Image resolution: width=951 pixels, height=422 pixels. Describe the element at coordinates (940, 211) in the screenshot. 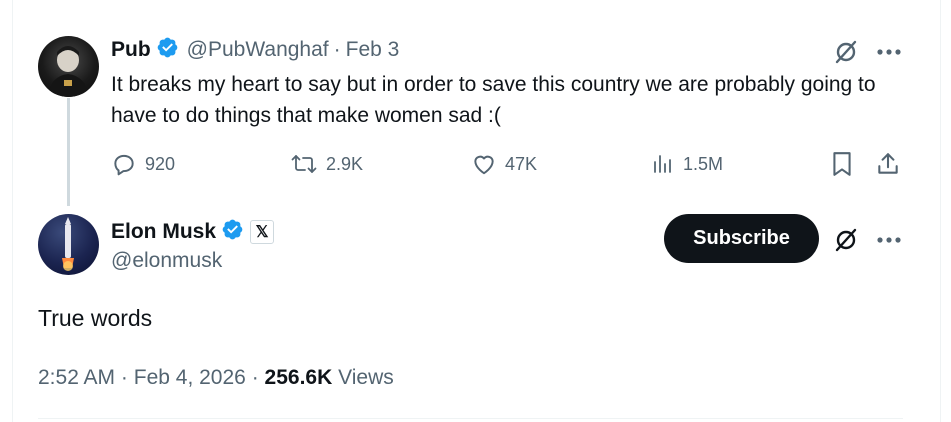

I see `frame-right-border` at that location.